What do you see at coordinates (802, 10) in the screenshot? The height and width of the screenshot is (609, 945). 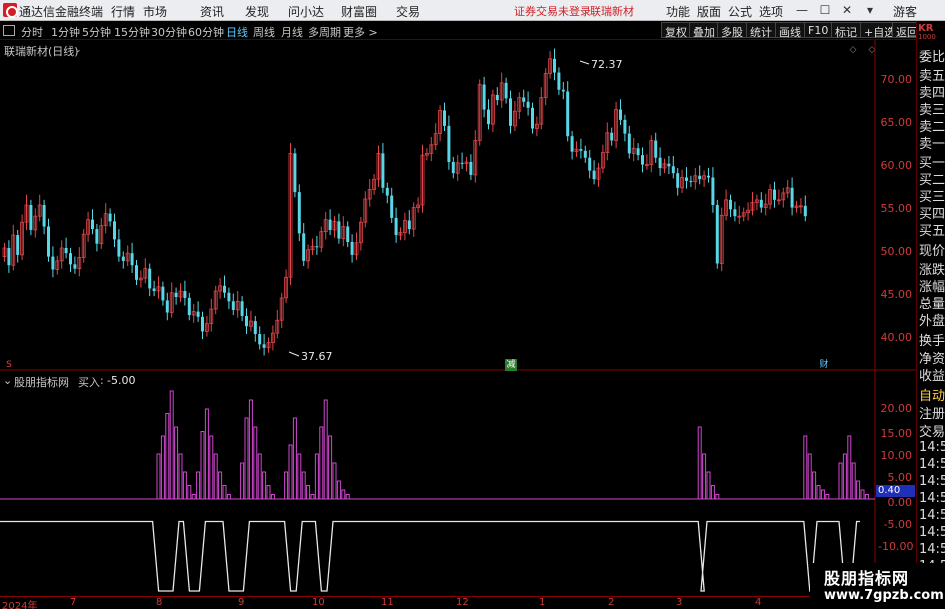 I see `minimize-icon: —` at bounding box center [802, 10].